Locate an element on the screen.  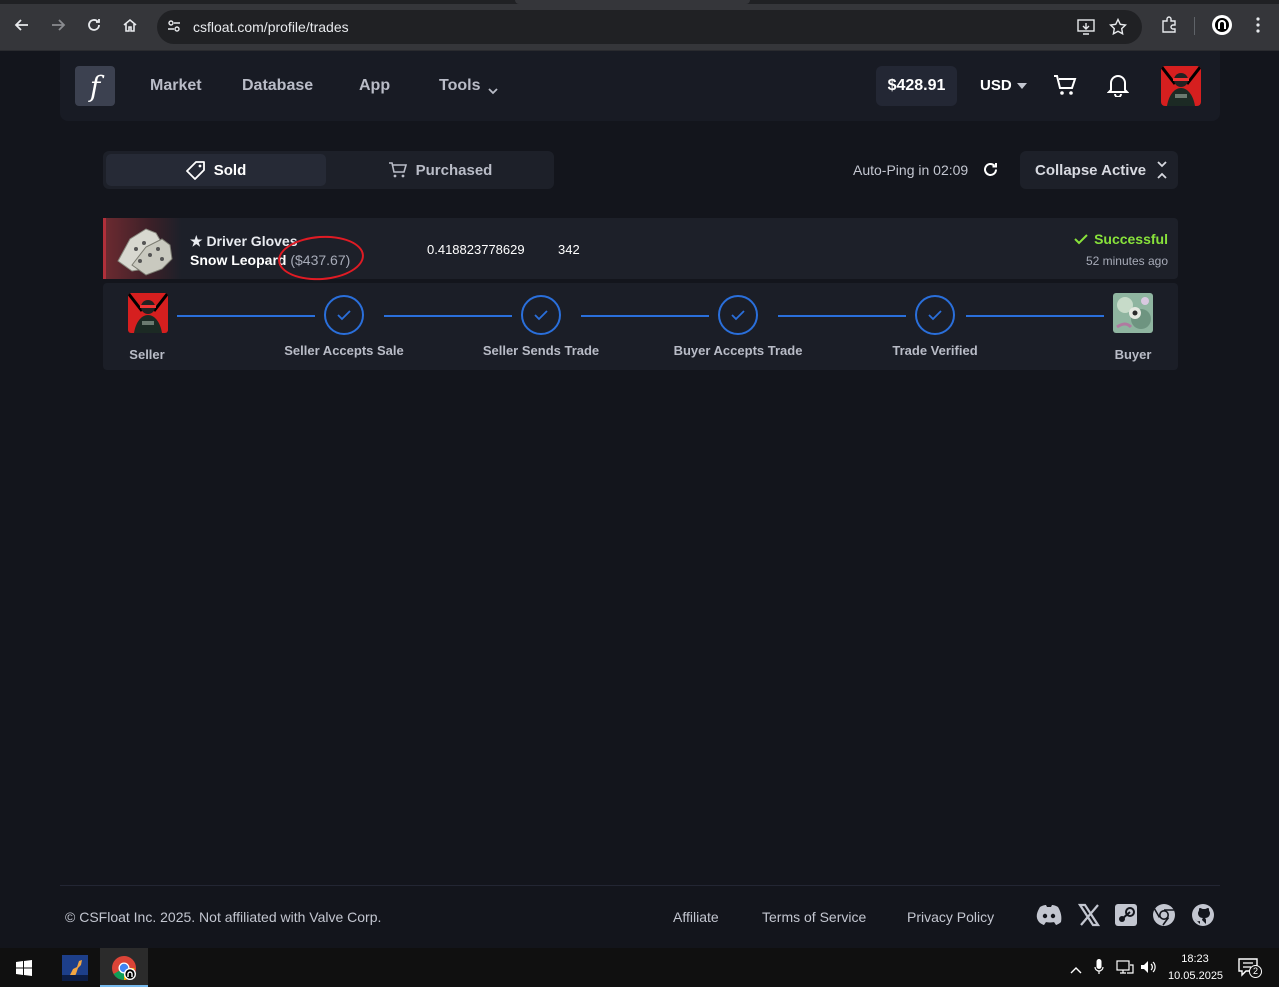
tab-sold: Sold is located at coordinates (216, 170).